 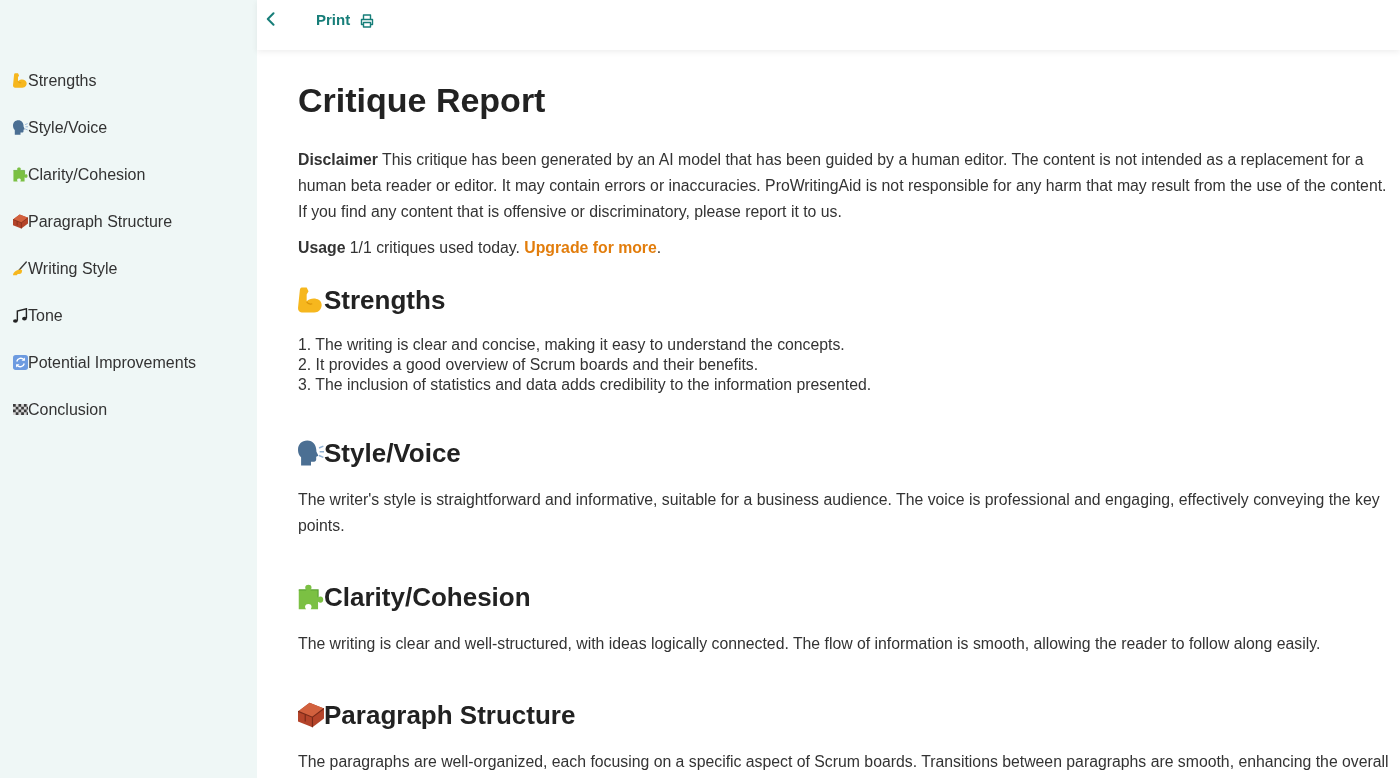 What do you see at coordinates (844, 762) in the screenshot?
I see `section-paragraph: The paragraphs are well-organized, each focusing on a specific aspect of Scrum boards. Transitions between paragraphs are smooth, enhancing the overall` at bounding box center [844, 762].